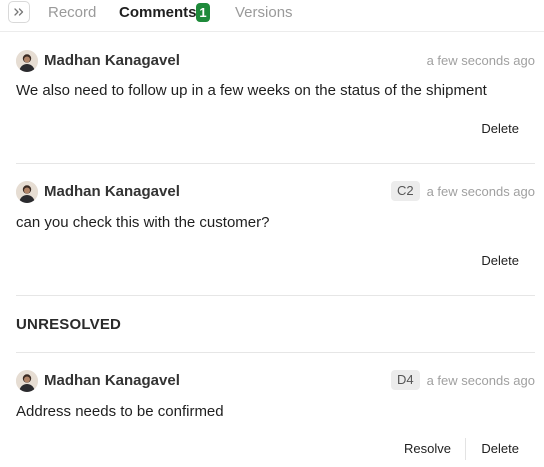 The height and width of the screenshot is (467, 544). What do you see at coordinates (405, 191) in the screenshot?
I see `comment-reference-badge: C2` at bounding box center [405, 191].